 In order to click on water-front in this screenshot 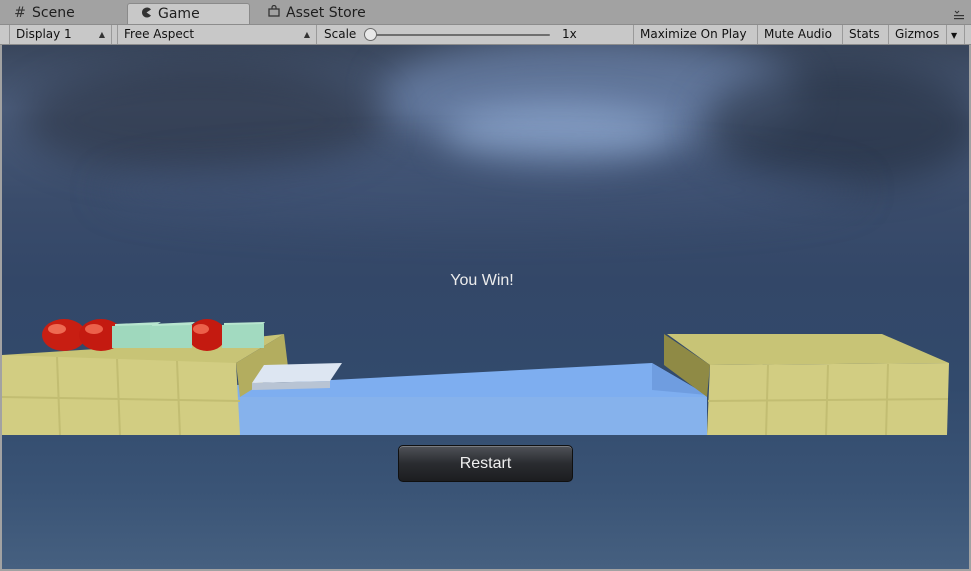, I will do `click(472, 416)`.